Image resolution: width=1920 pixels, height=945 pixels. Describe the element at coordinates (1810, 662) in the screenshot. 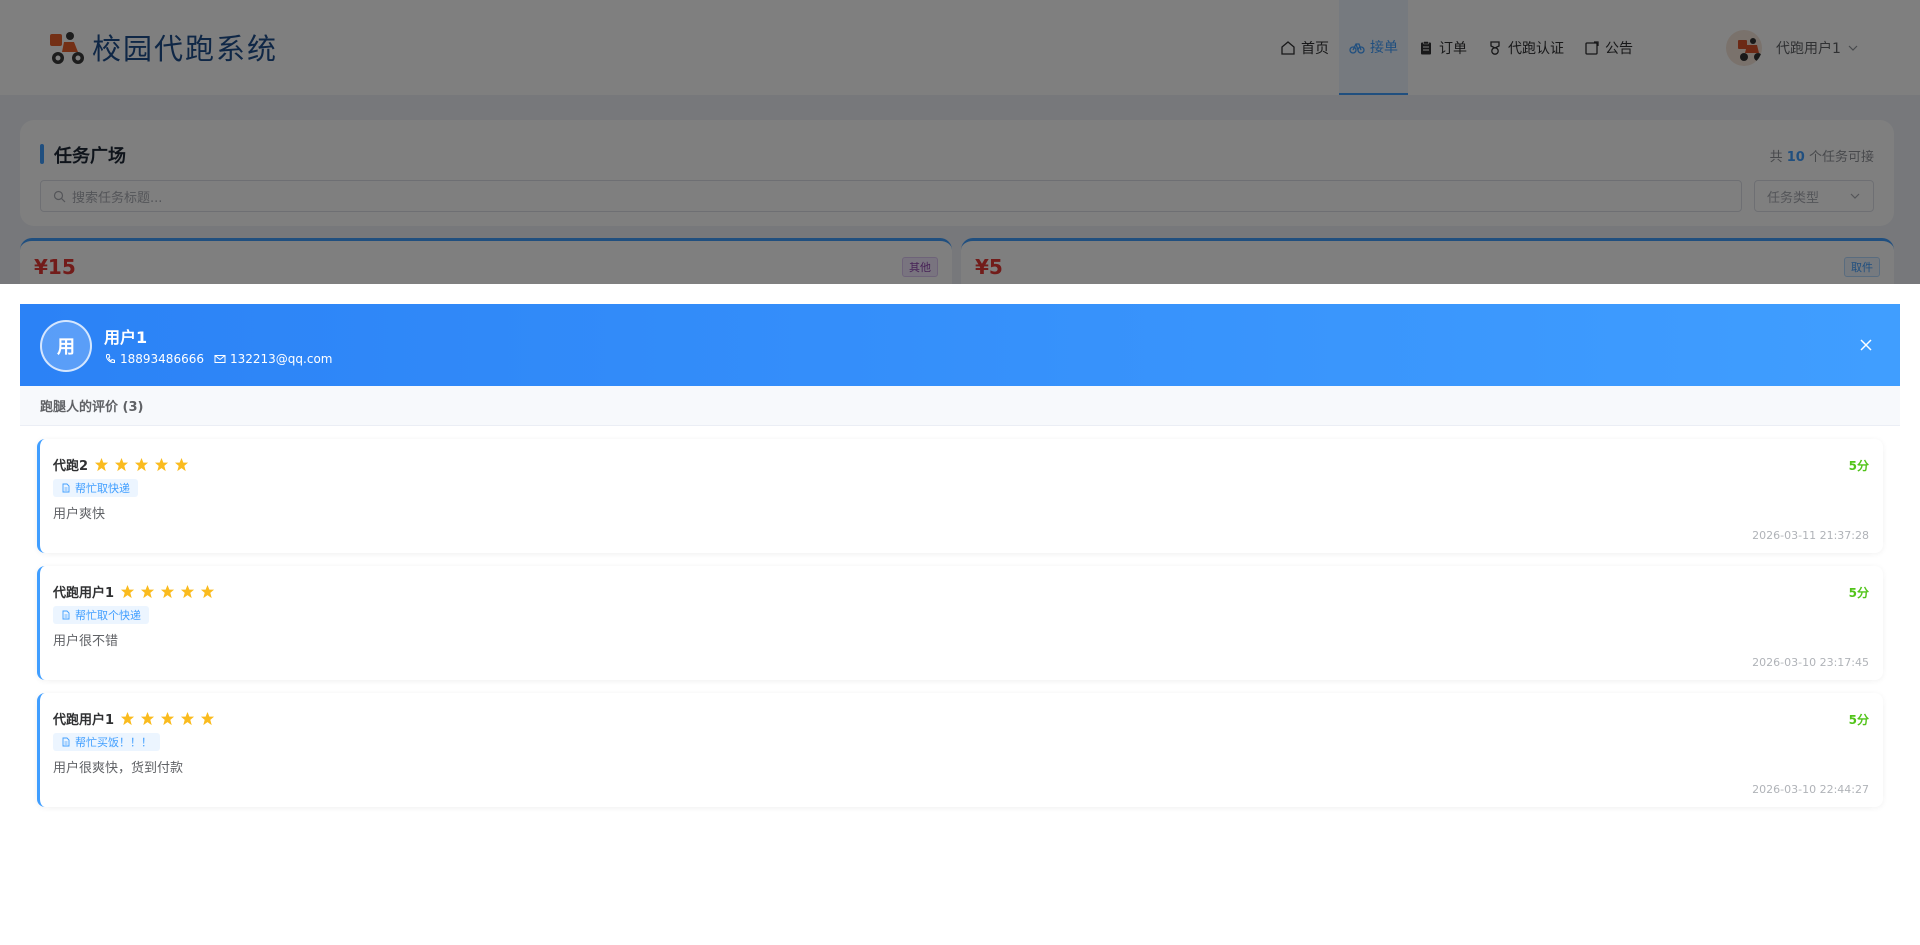

I see `review-time: 2026-03-10 23:17:45` at that location.